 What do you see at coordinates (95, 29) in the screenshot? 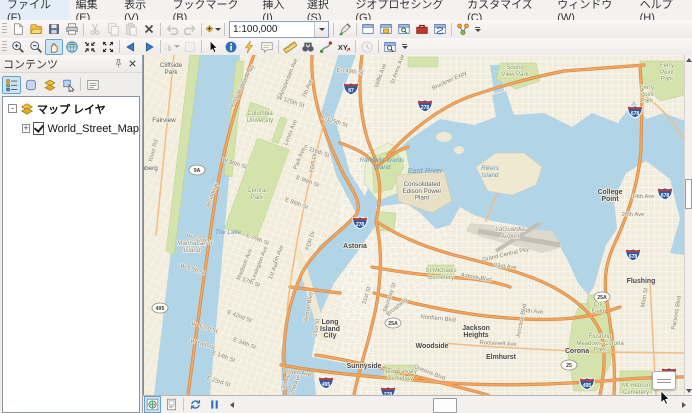
I see `cut-button` at bounding box center [95, 29].